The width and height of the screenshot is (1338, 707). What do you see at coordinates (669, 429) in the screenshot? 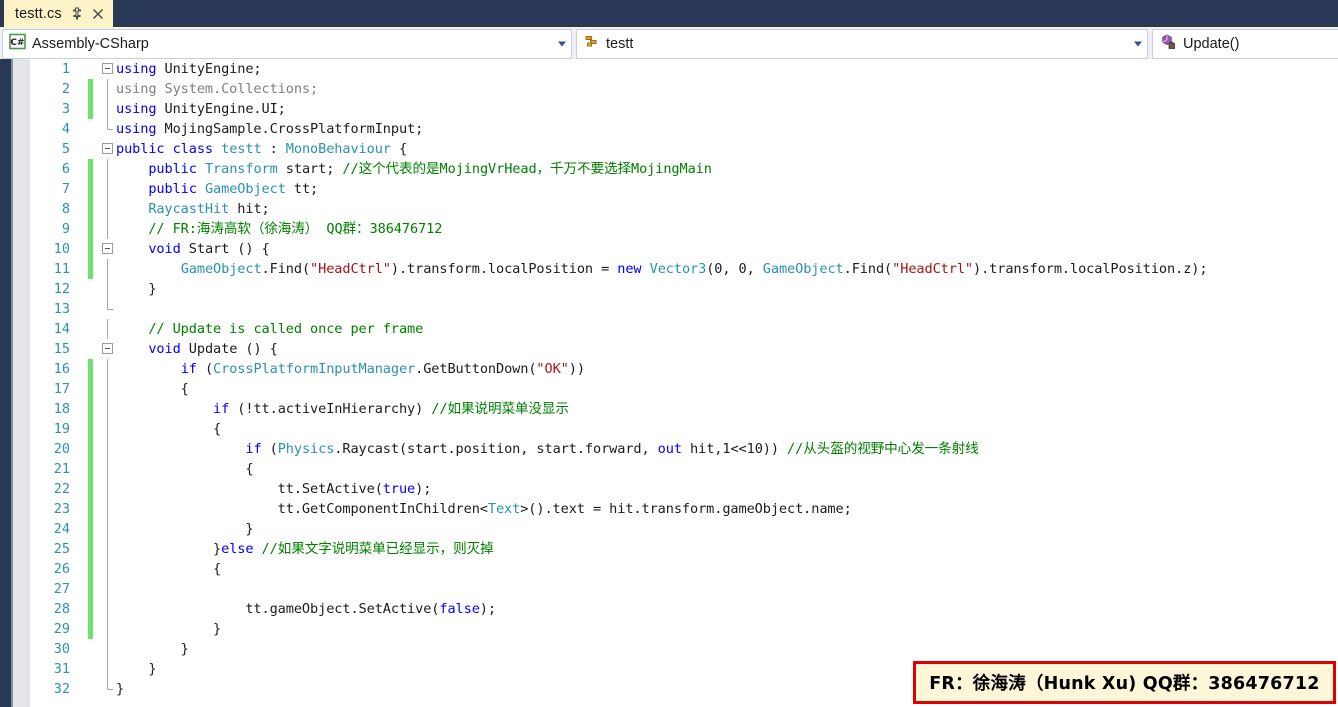
I see `code-line: 19 {` at bounding box center [669, 429].